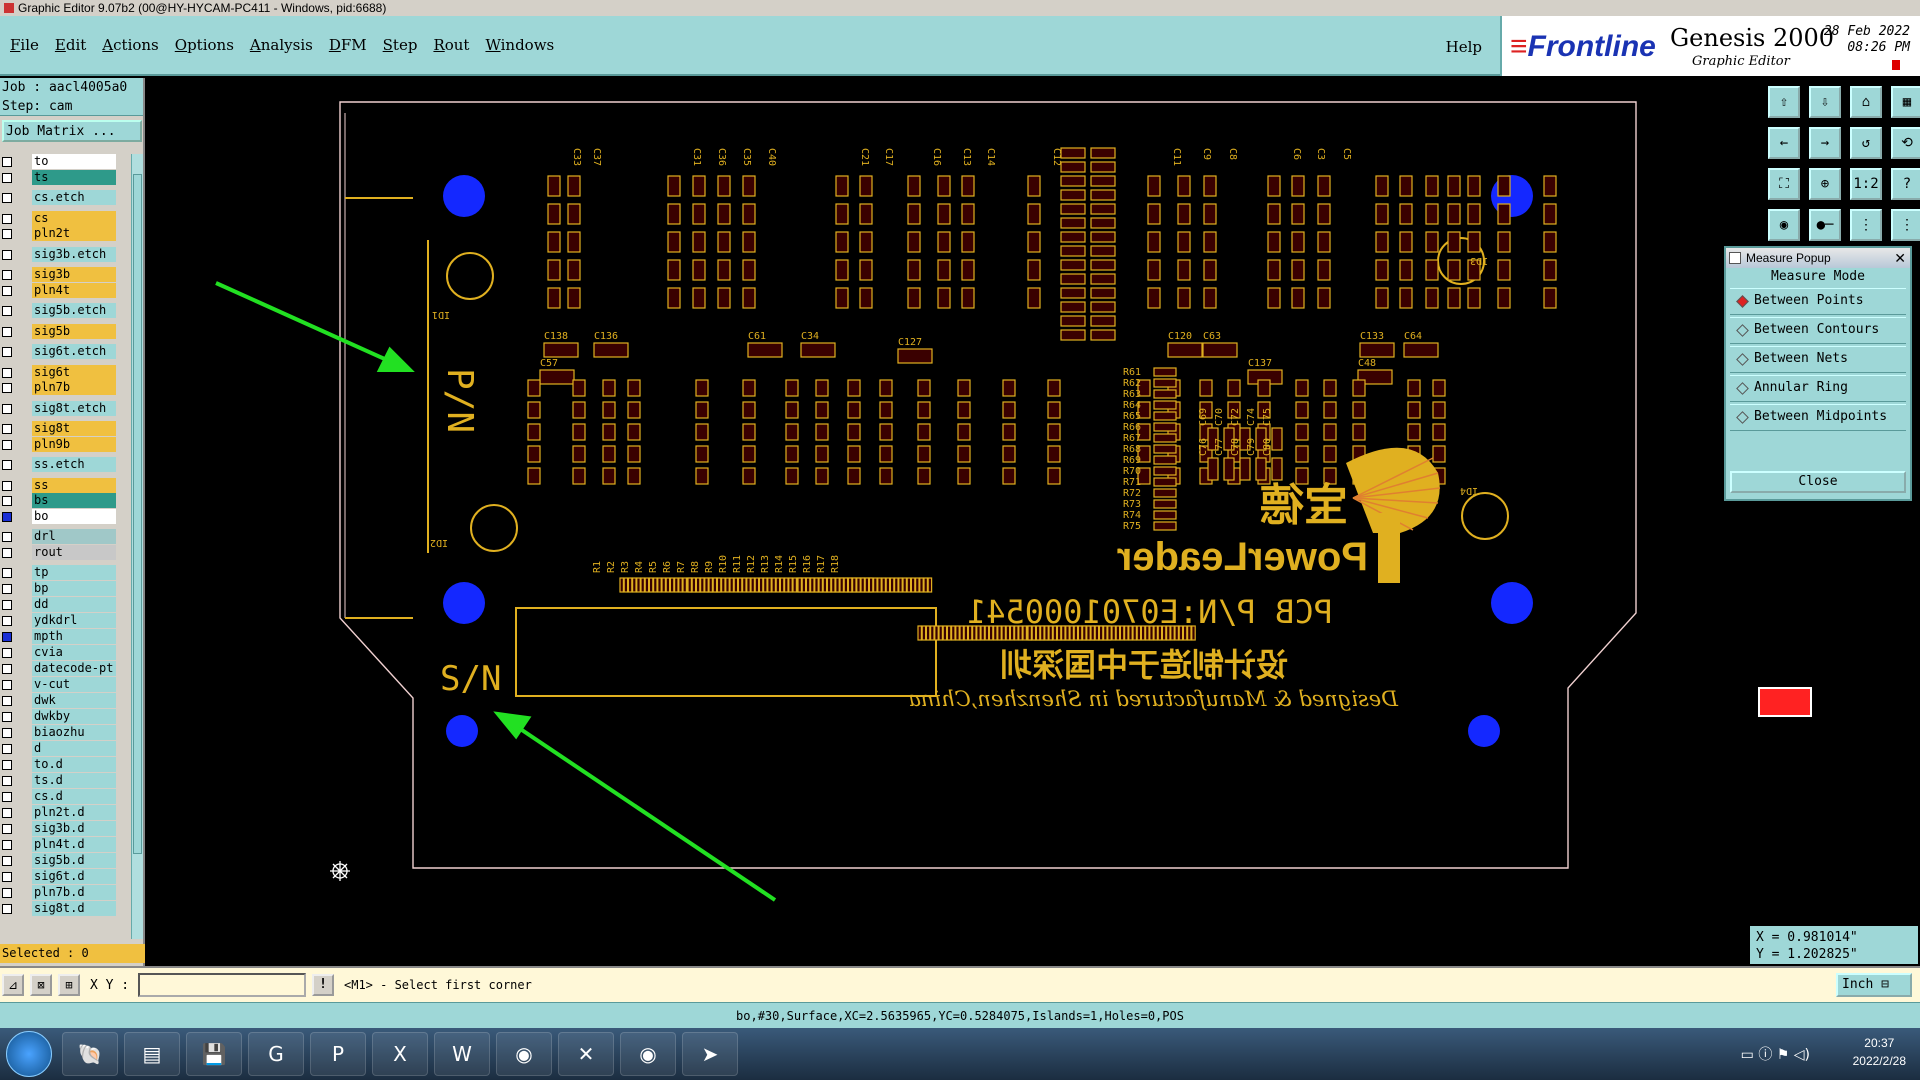  What do you see at coordinates (74, 700) in the screenshot?
I see `layer-name: dwk` at bounding box center [74, 700].